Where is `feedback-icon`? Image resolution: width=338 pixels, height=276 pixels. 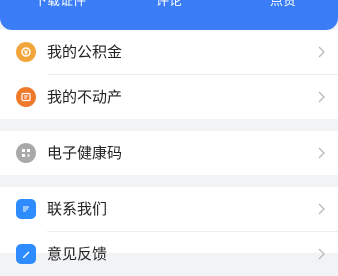
feedback-icon is located at coordinates (26, 254).